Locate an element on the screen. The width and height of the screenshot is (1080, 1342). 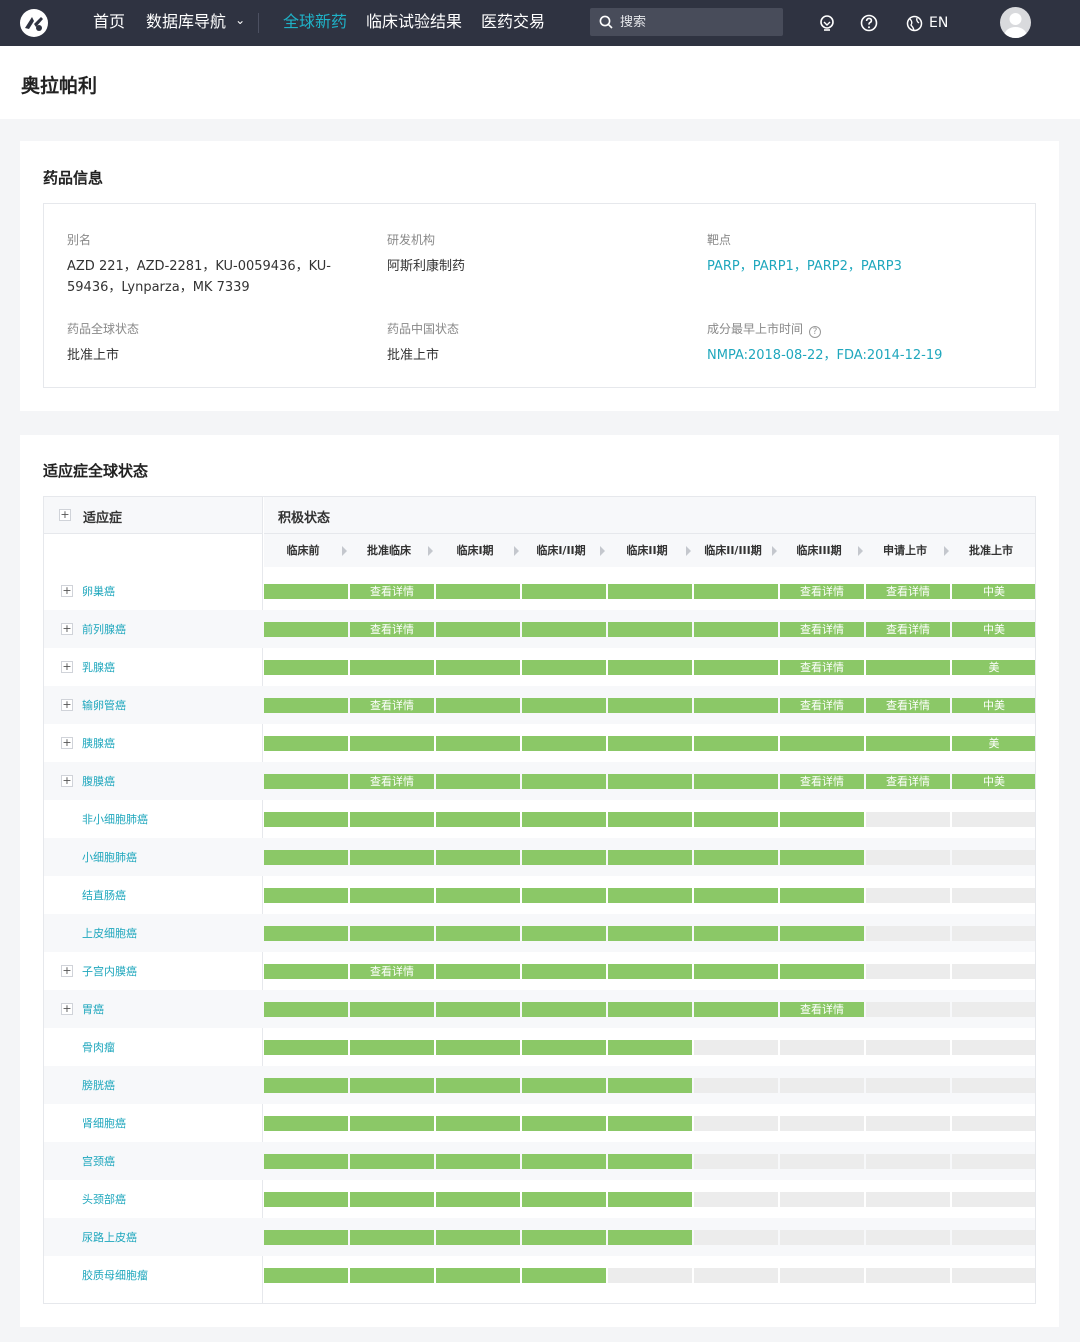
indication-name: 胶质母细胞瘤 is located at coordinates (115, 1275).